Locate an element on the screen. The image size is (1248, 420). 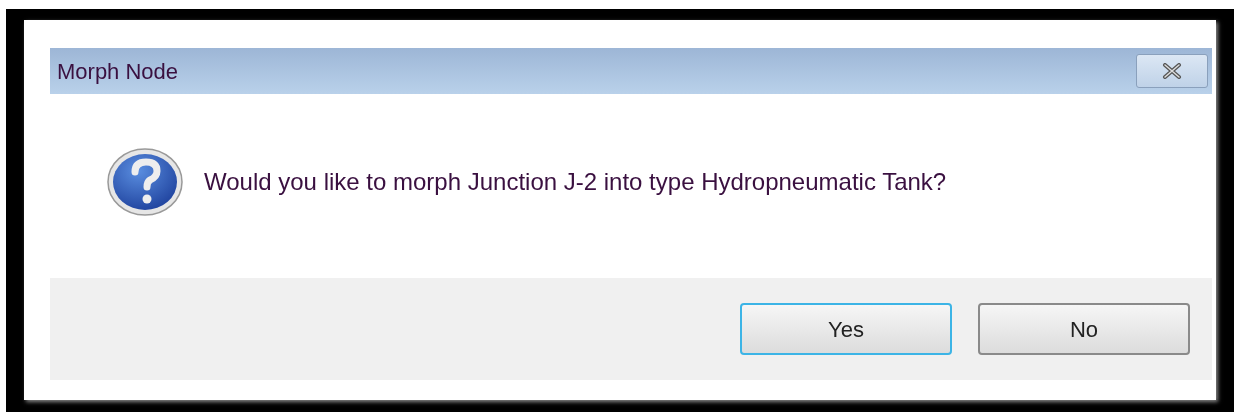
dialog-button: Yes is located at coordinates (846, 329).